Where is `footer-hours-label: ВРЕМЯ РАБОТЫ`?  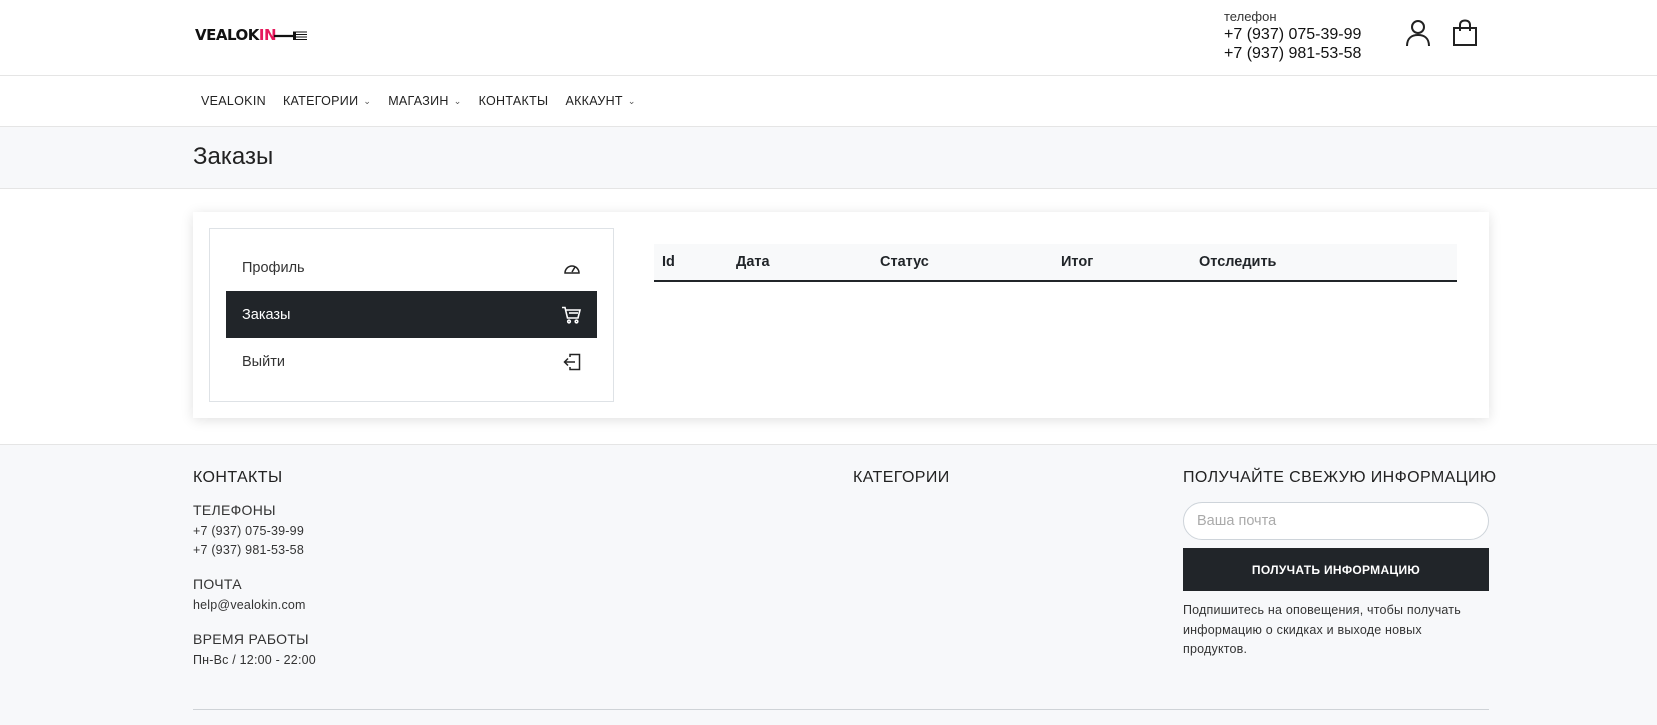 footer-hours-label: ВРЕМЯ РАБОТЫ is located at coordinates (251, 639).